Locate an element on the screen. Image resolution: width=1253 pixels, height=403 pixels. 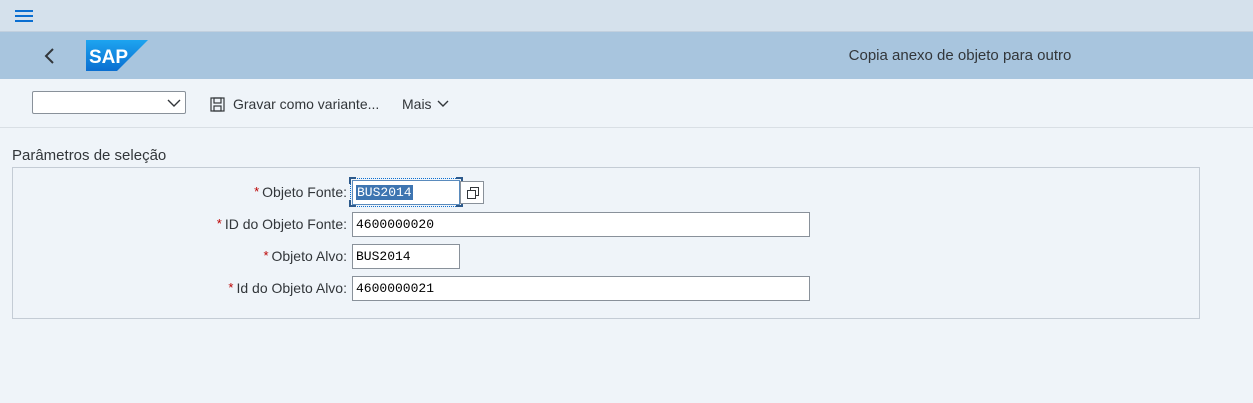
source-object-id-field: 4600000020 is located at coordinates (581, 224).